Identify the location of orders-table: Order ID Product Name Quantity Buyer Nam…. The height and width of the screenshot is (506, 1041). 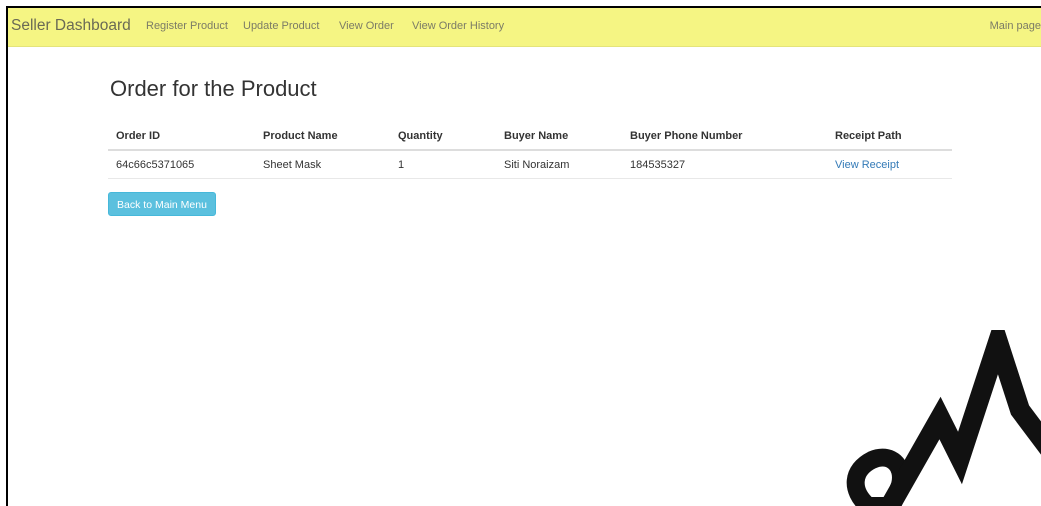
(530, 151).